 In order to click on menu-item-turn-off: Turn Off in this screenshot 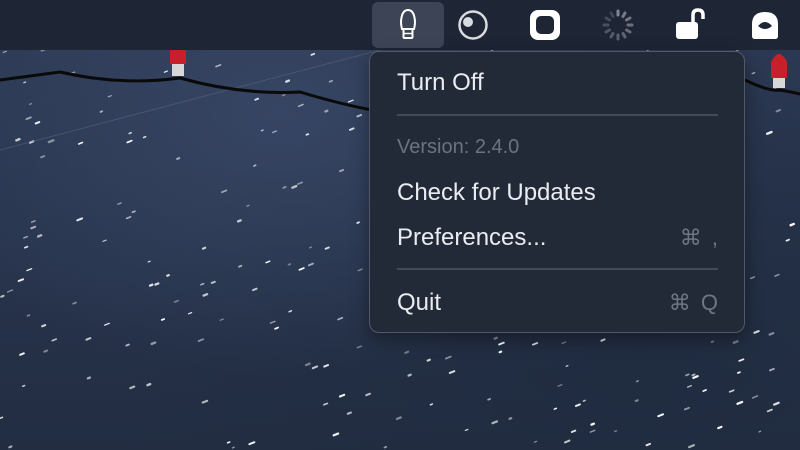, I will do `click(557, 83)`.